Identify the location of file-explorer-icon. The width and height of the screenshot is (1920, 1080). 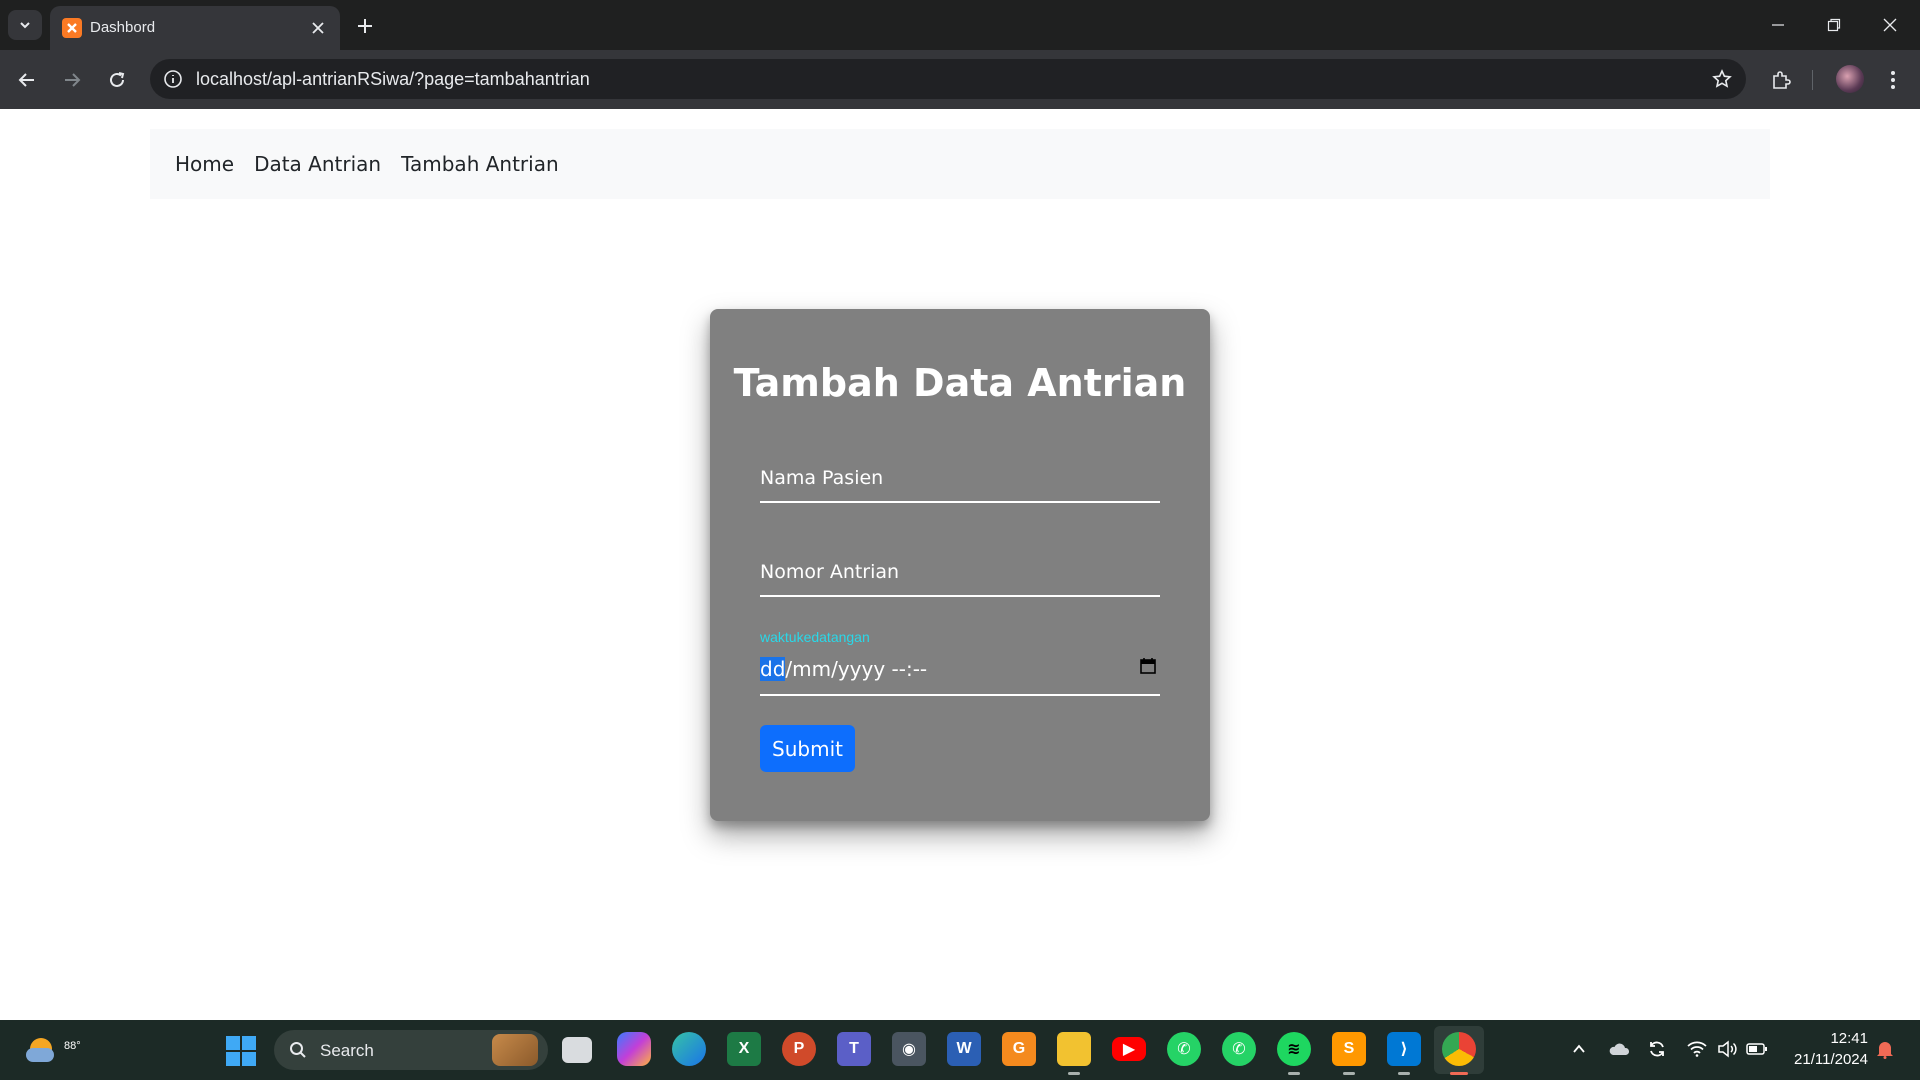
(1074, 1049).